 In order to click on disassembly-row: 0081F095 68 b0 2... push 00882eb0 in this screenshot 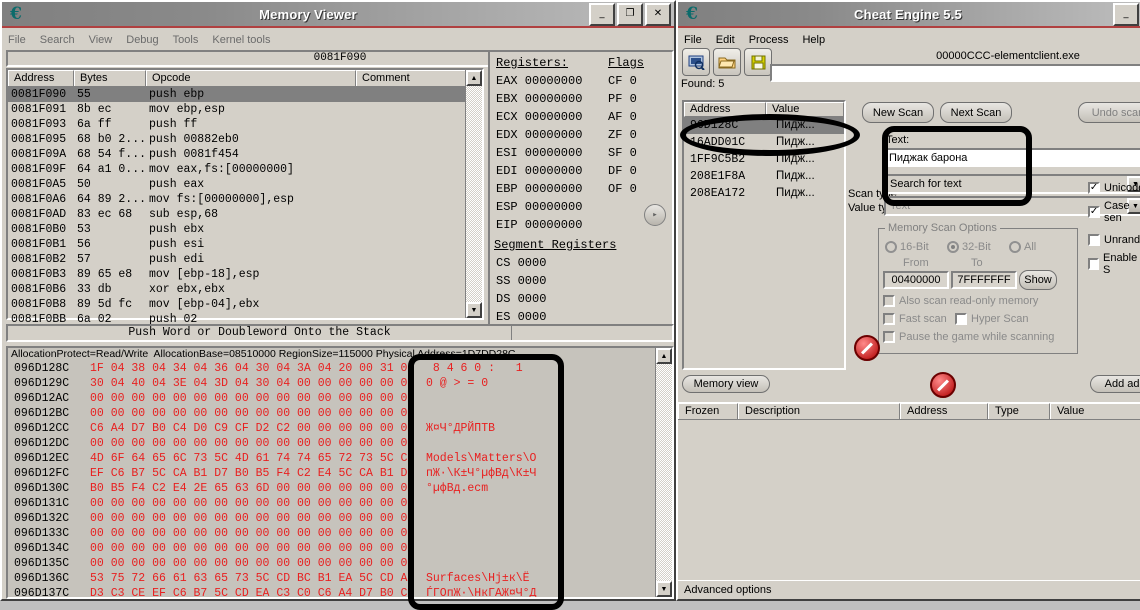, I will do `click(245, 139)`.